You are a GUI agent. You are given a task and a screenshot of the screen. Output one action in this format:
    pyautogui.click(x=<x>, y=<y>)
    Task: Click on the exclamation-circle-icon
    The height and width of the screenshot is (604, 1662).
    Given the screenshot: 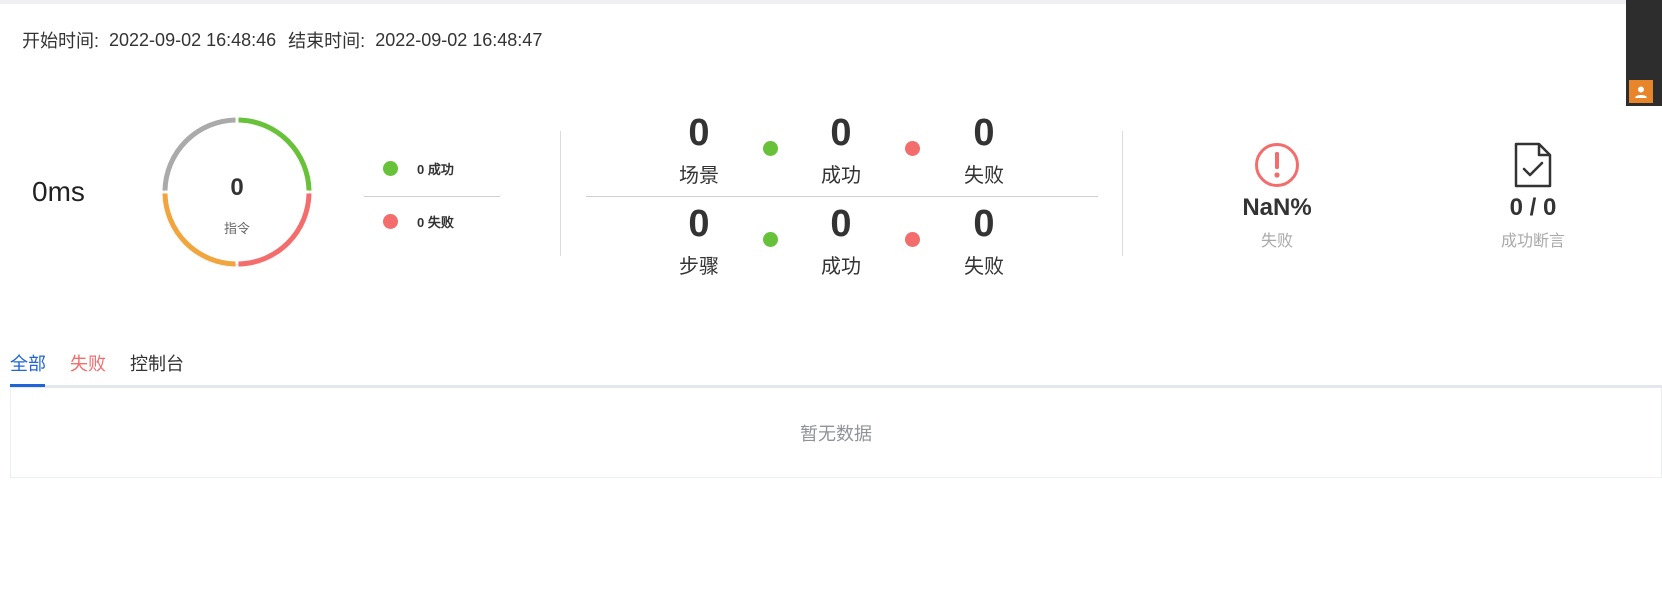 What is the action you would take?
    pyautogui.click(x=1277, y=165)
    